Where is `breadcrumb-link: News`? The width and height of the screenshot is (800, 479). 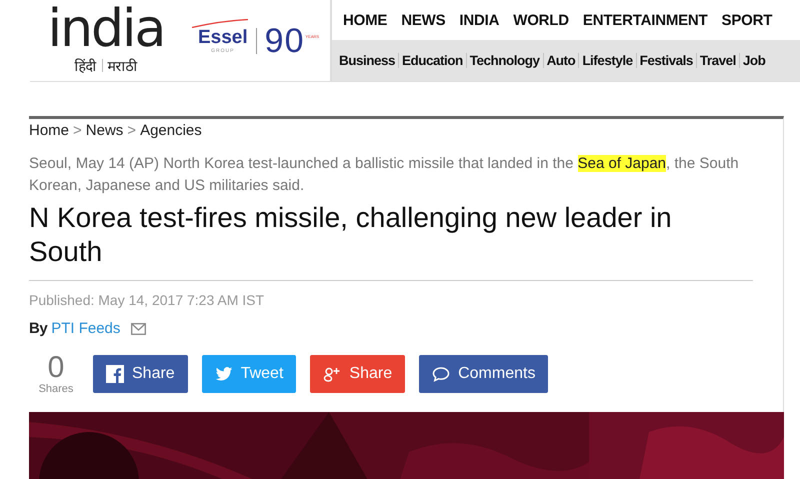
breadcrumb-link: News is located at coordinates (105, 130).